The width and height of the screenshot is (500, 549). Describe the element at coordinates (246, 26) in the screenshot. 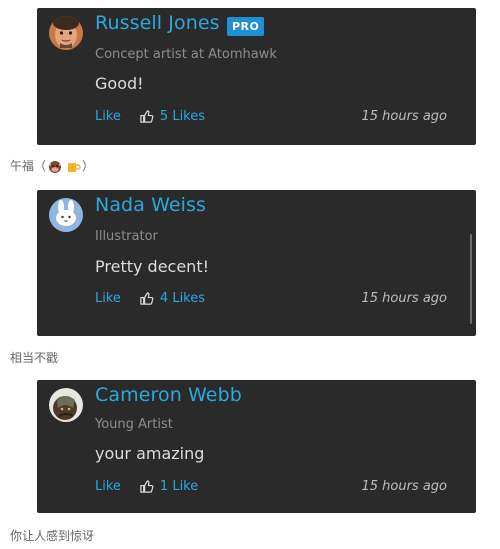

I see `pro-badge: PRO` at that location.